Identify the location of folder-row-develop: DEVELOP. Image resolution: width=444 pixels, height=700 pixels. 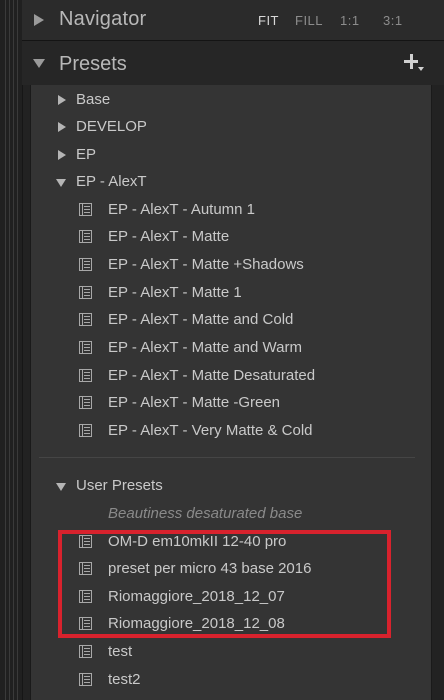
(231, 127).